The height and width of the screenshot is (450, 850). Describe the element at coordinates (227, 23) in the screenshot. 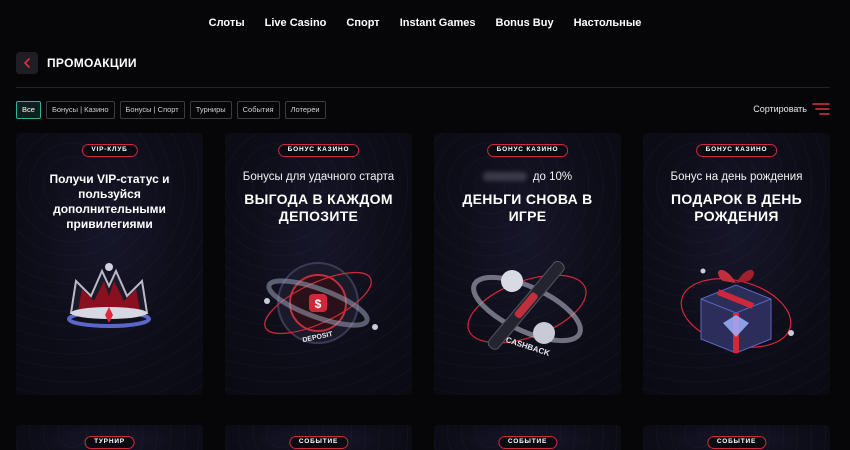

I see `nav-item-slots: Слоты` at that location.